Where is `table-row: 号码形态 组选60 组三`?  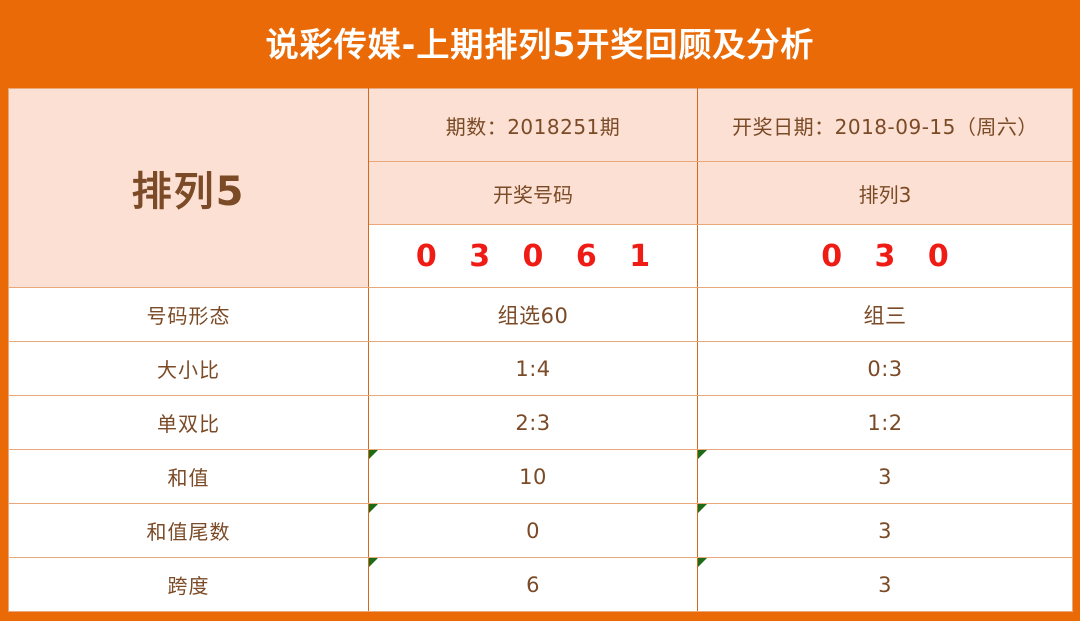 table-row: 号码形态 组选60 组三 is located at coordinates (540, 314).